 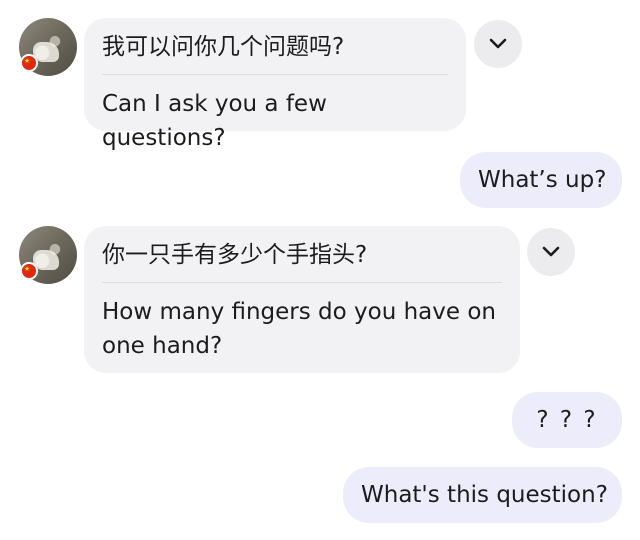 I want to click on outgoing-message: What's this question?, so click(x=482, y=495).